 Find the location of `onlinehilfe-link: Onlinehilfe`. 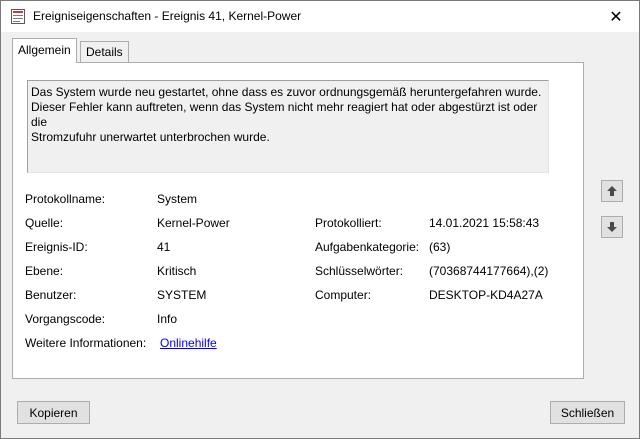

onlinehilfe-link: Onlinehilfe is located at coordinates (188, 343).